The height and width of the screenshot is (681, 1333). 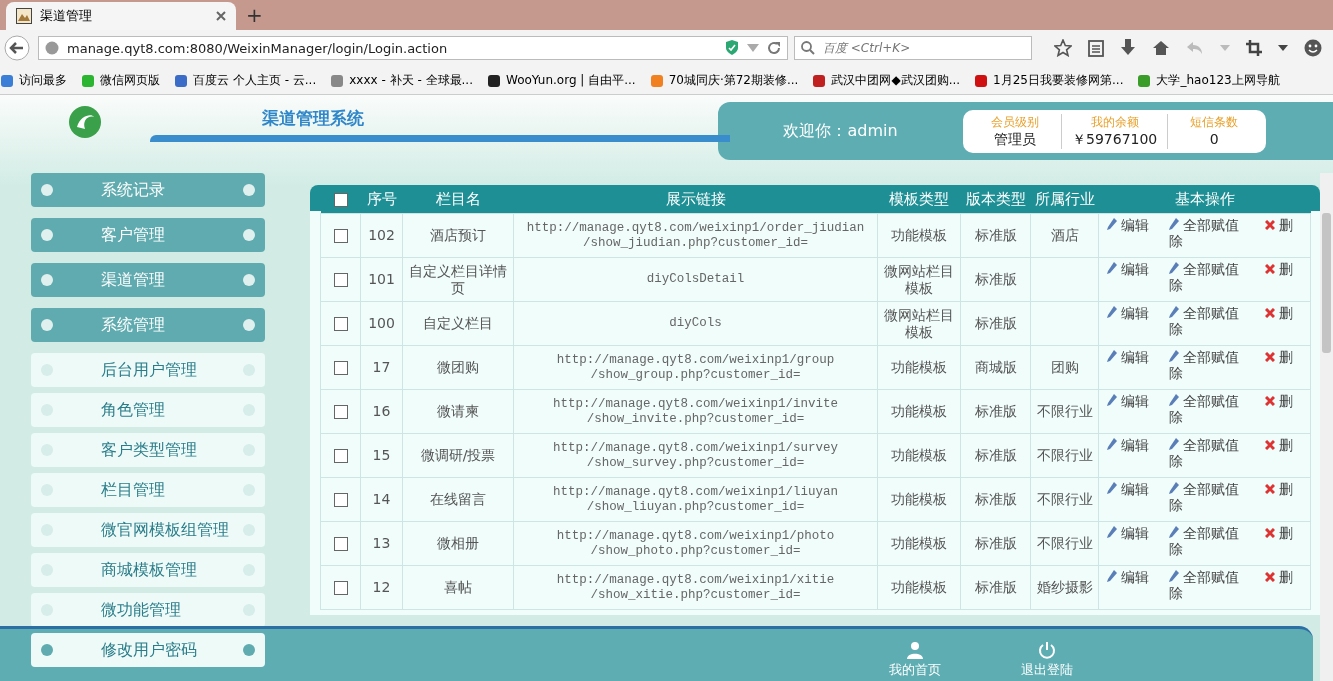 What do you see at coordinates (458, 367) in the screenshot?
I see `table-cell: 微团购` at bounding box center [458, 367].